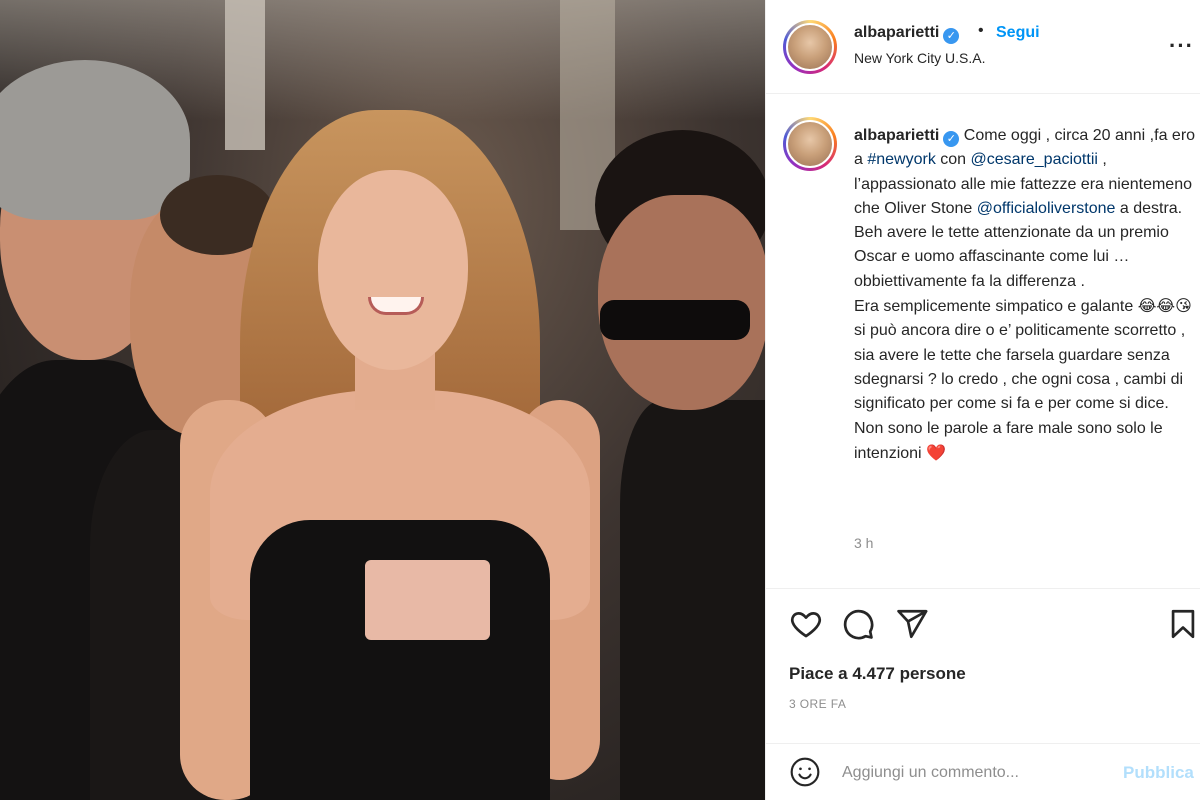 This screenshot has height=800, width=1200. Describe the element at coordinates (810, 47) in the screenshot. I see `profile-avatar` at that location.